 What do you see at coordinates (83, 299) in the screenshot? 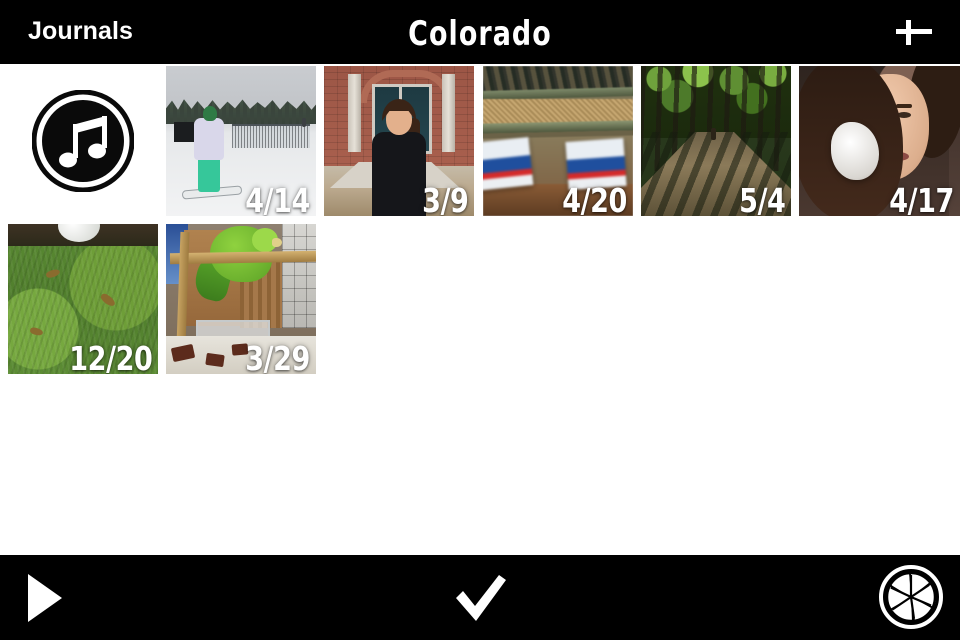
I see `grid-item-photo-6: 12/20` at bounding box center [83, 299].